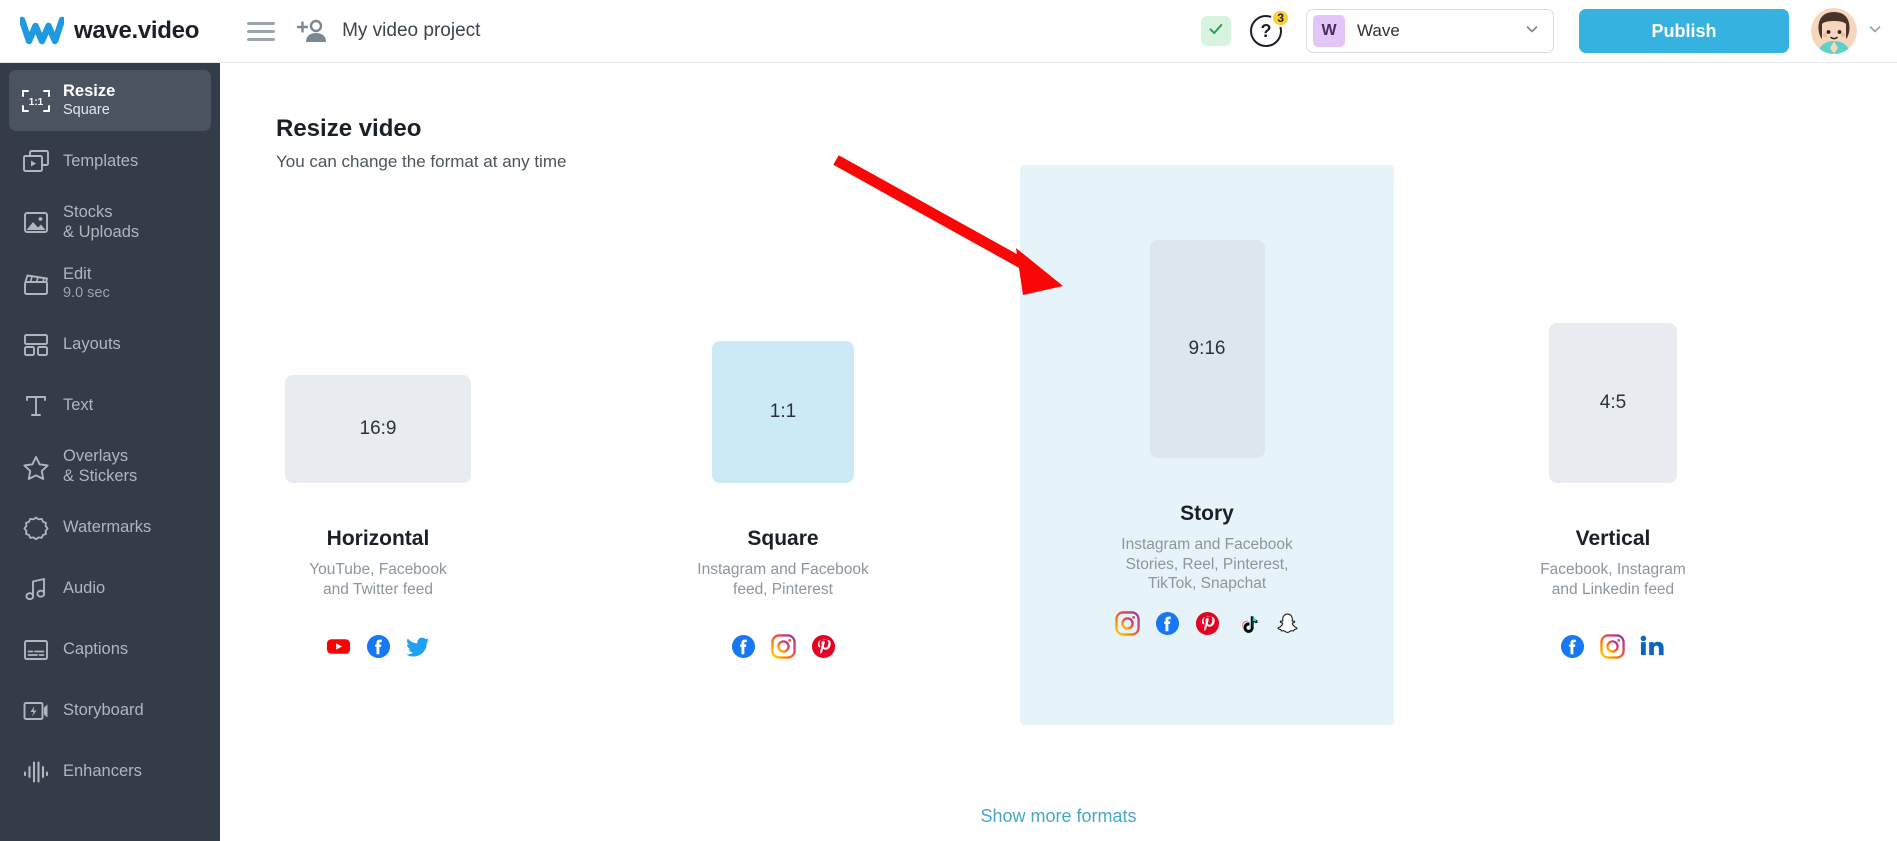 The width and height of the screenshot is (1897, 841). I want to click on sidebar-item-label: Layouts, so click(92, 343).